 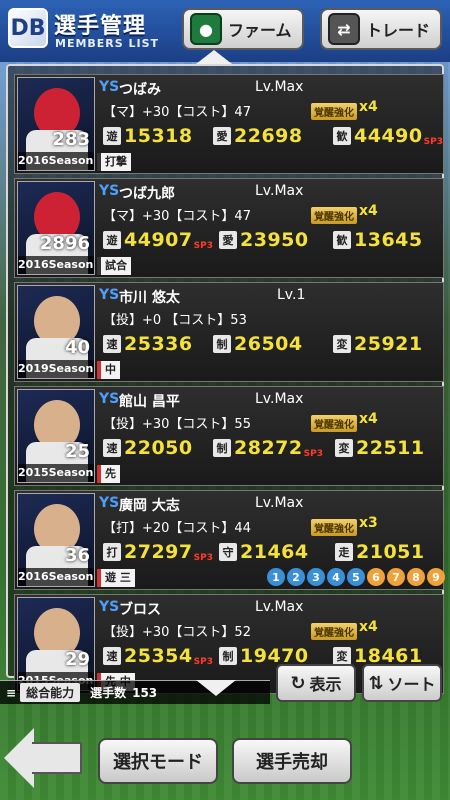 What do you see at coordinates (100, 26) in the screenshot?
I see `page-title: 選手管理` at bounding box center [100, 26].